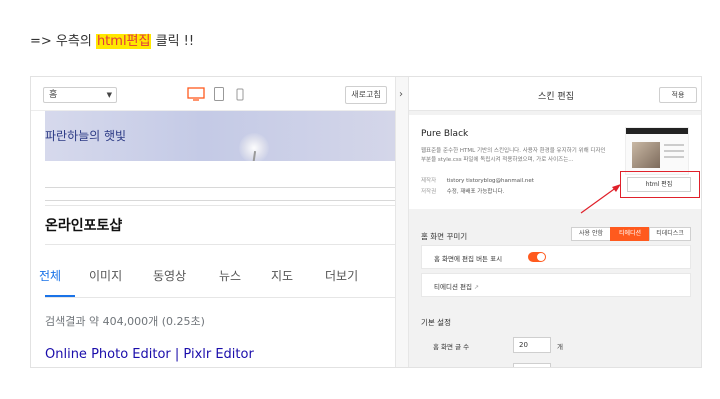  I want to click on desktop-icon, so click(196, 94).